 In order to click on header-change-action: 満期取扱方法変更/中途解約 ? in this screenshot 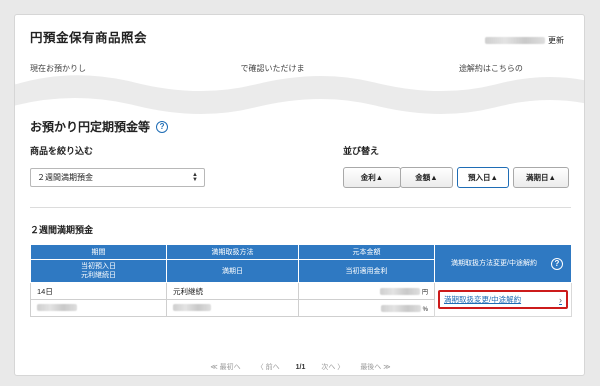, I will do `click(503, 263)`.